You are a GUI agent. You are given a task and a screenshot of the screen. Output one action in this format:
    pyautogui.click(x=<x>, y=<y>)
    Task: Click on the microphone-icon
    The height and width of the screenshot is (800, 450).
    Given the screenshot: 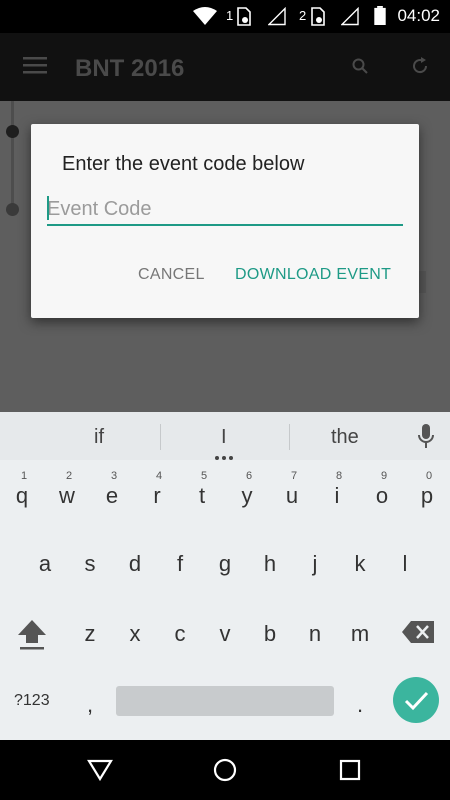 What is the action you would take?
    pyautogui.click(x=426, y=437)
    